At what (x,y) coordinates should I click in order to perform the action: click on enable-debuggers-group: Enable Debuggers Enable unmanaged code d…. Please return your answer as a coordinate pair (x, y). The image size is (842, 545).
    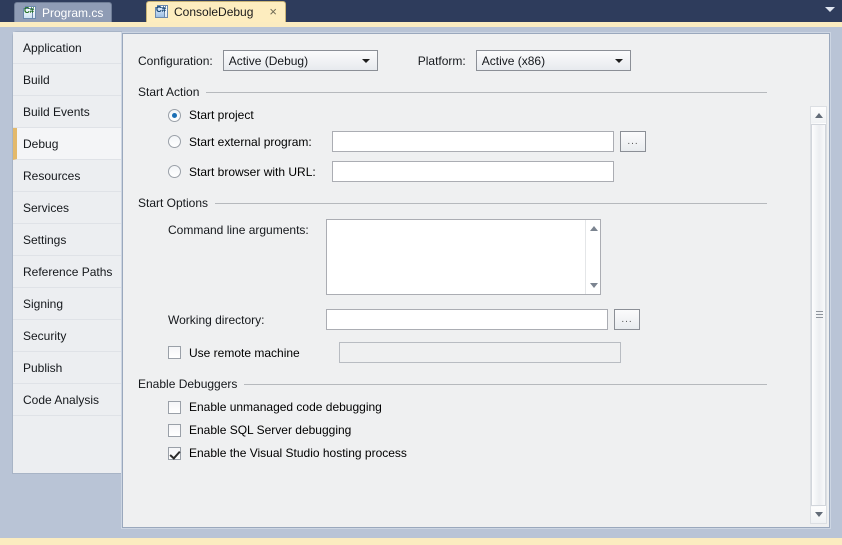
    Looking at the image, I should click on (483, 411).